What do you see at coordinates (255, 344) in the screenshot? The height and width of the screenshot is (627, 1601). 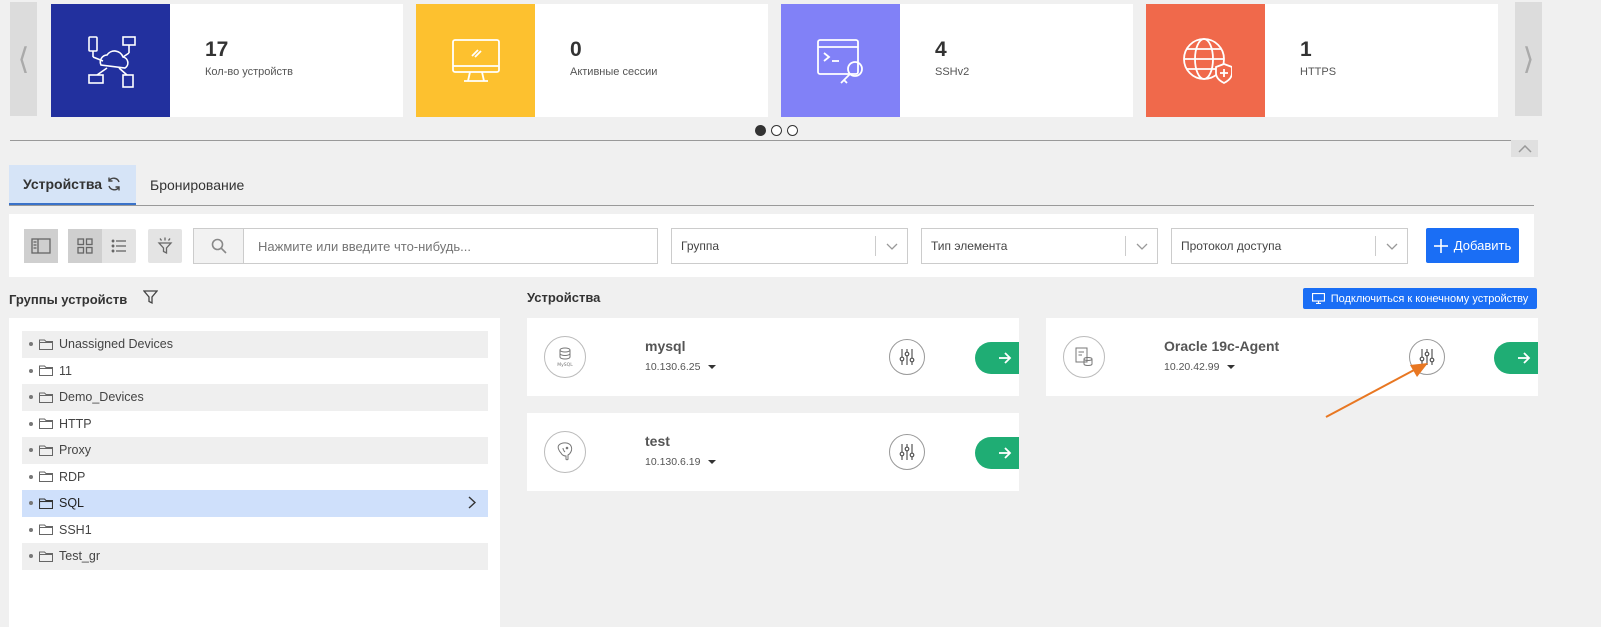 I see `group-item: Unassigned Devices` at bounding box center [255, 344].